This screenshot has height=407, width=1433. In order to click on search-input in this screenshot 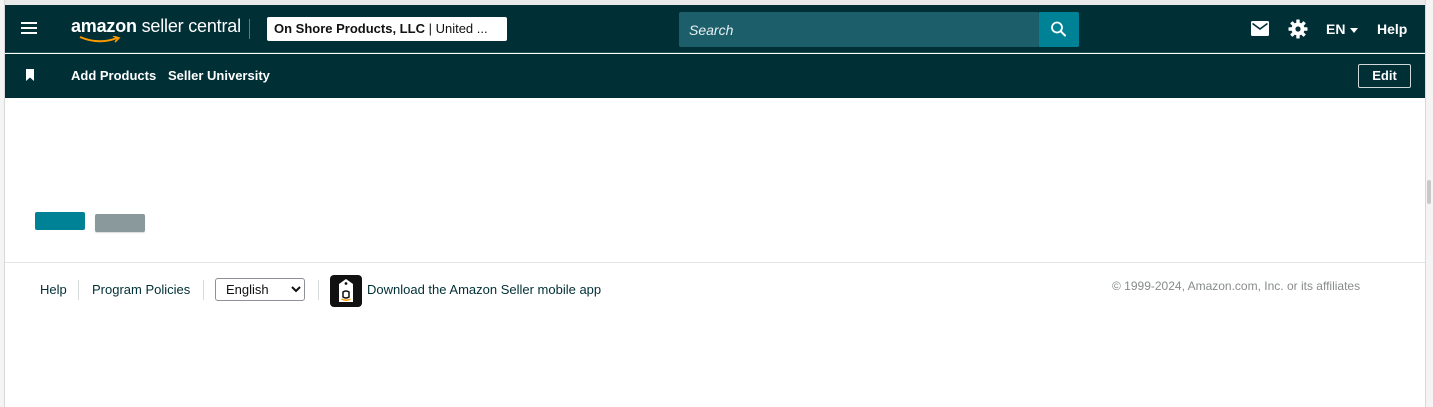, I will do `click(859, 29)`.